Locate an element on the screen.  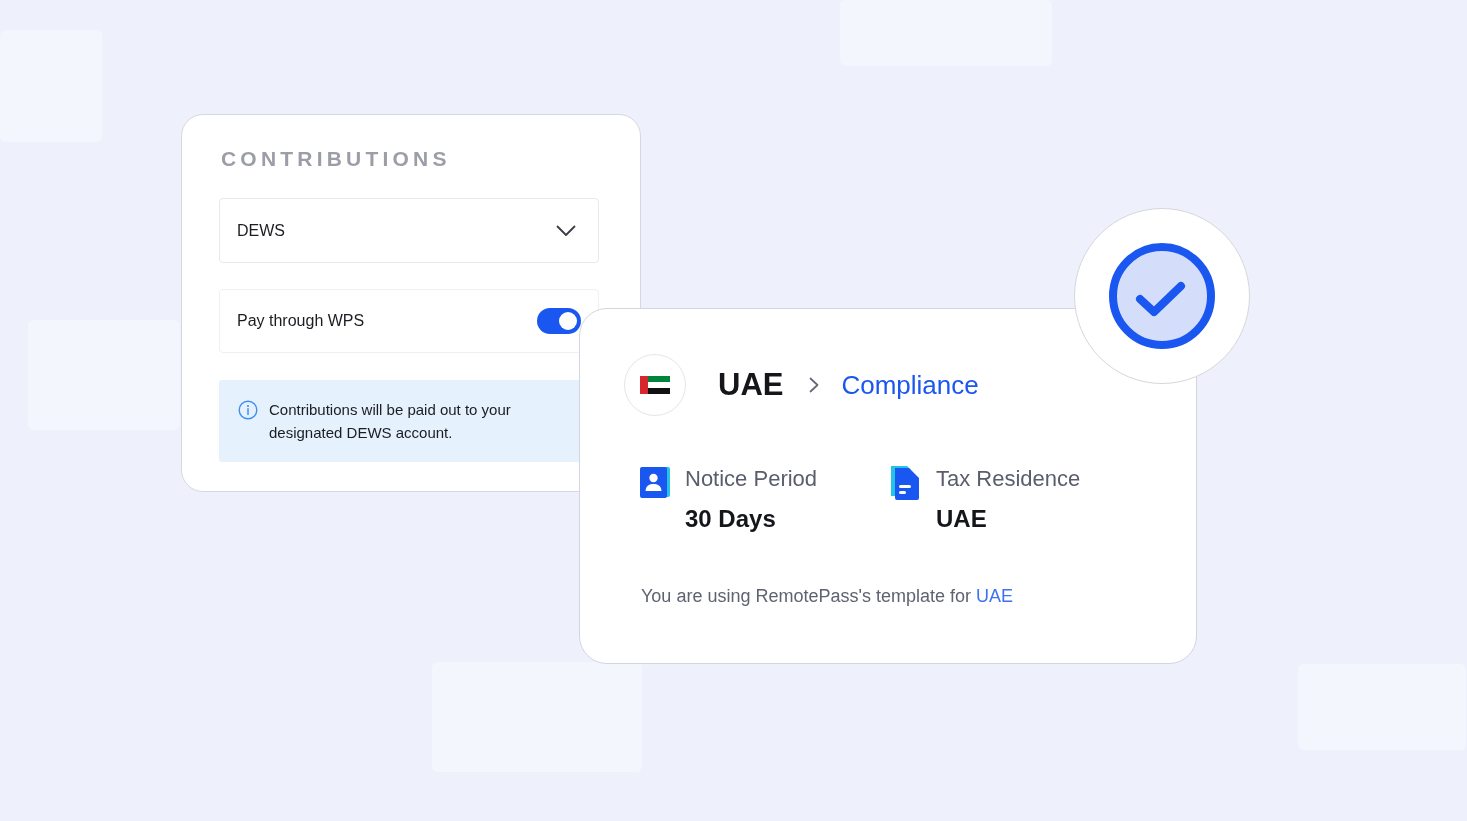
country-title: UAE is located at coordinates (751, 385).